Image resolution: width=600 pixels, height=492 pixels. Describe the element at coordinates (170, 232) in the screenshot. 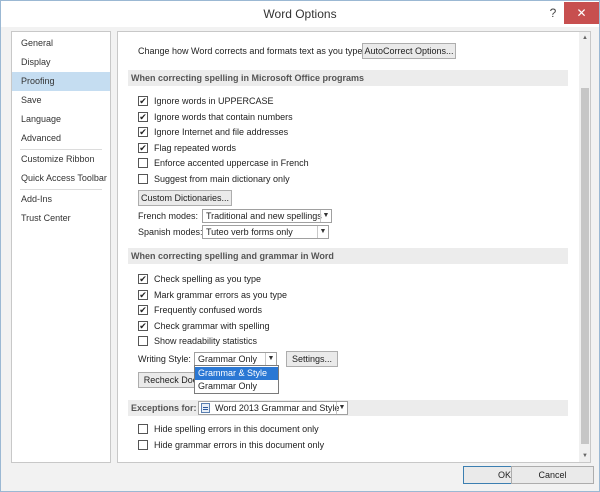

I see `spanish-modes-label: Spanish modes:` at that location.